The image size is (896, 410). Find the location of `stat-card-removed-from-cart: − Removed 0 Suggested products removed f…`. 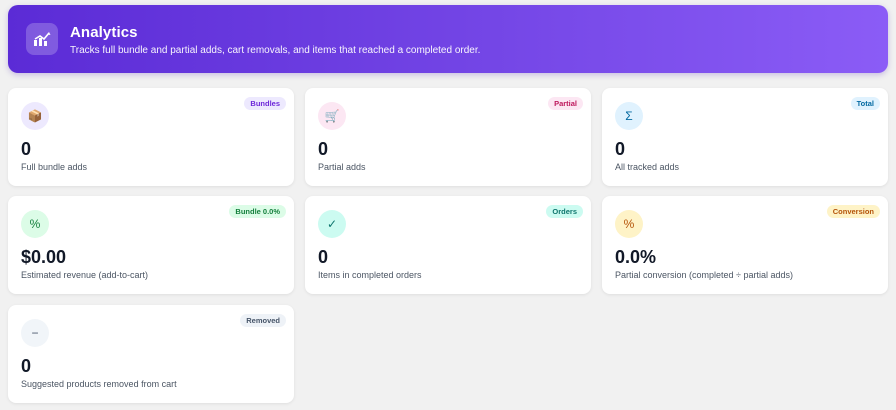

stat-card-removed-from-cart: − Removed 0 Suggested products removed f… is located at coordinates (151, 354).